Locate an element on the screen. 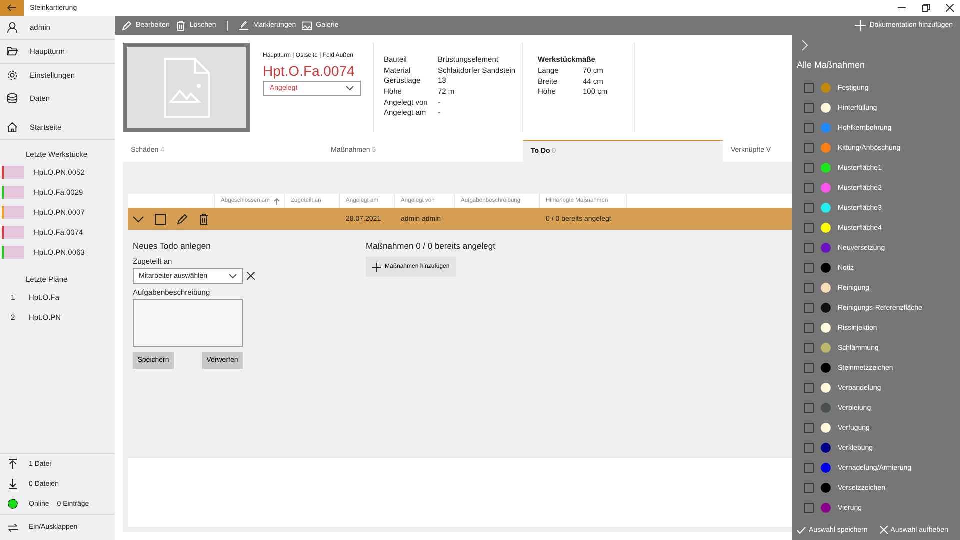  maximize-icon is located at coordinates (926, 8).